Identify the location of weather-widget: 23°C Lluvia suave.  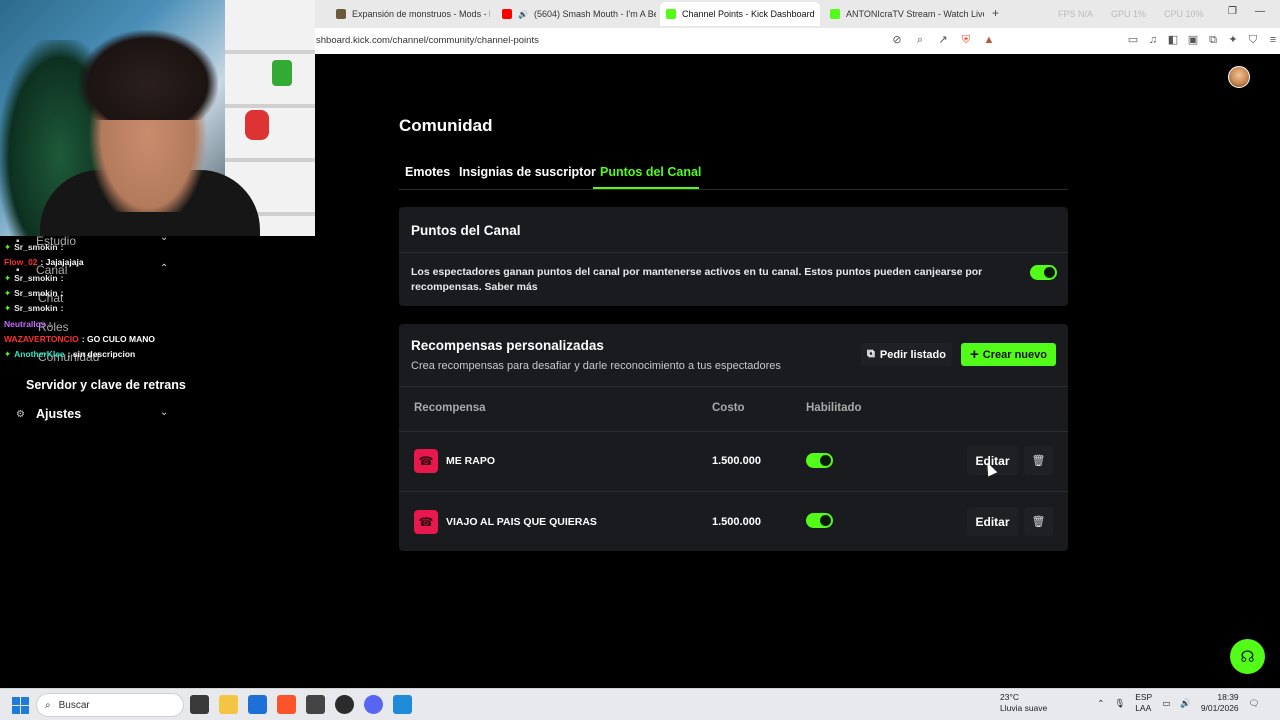
(1023, 703).